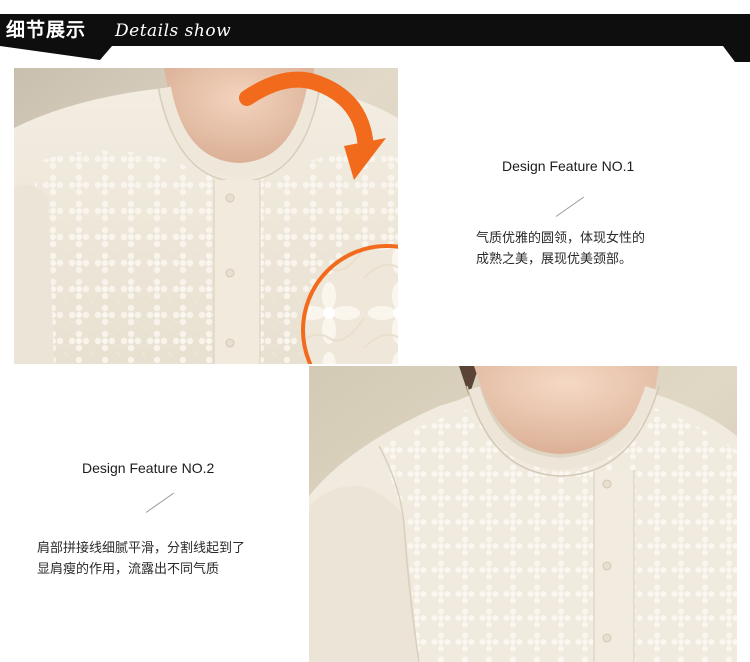 This screenshot has height=662, width=750. Describe the element at coordinates (375, 30) in the screenshot. I see `section-header-bar: 细节展示 Details show` at that location.